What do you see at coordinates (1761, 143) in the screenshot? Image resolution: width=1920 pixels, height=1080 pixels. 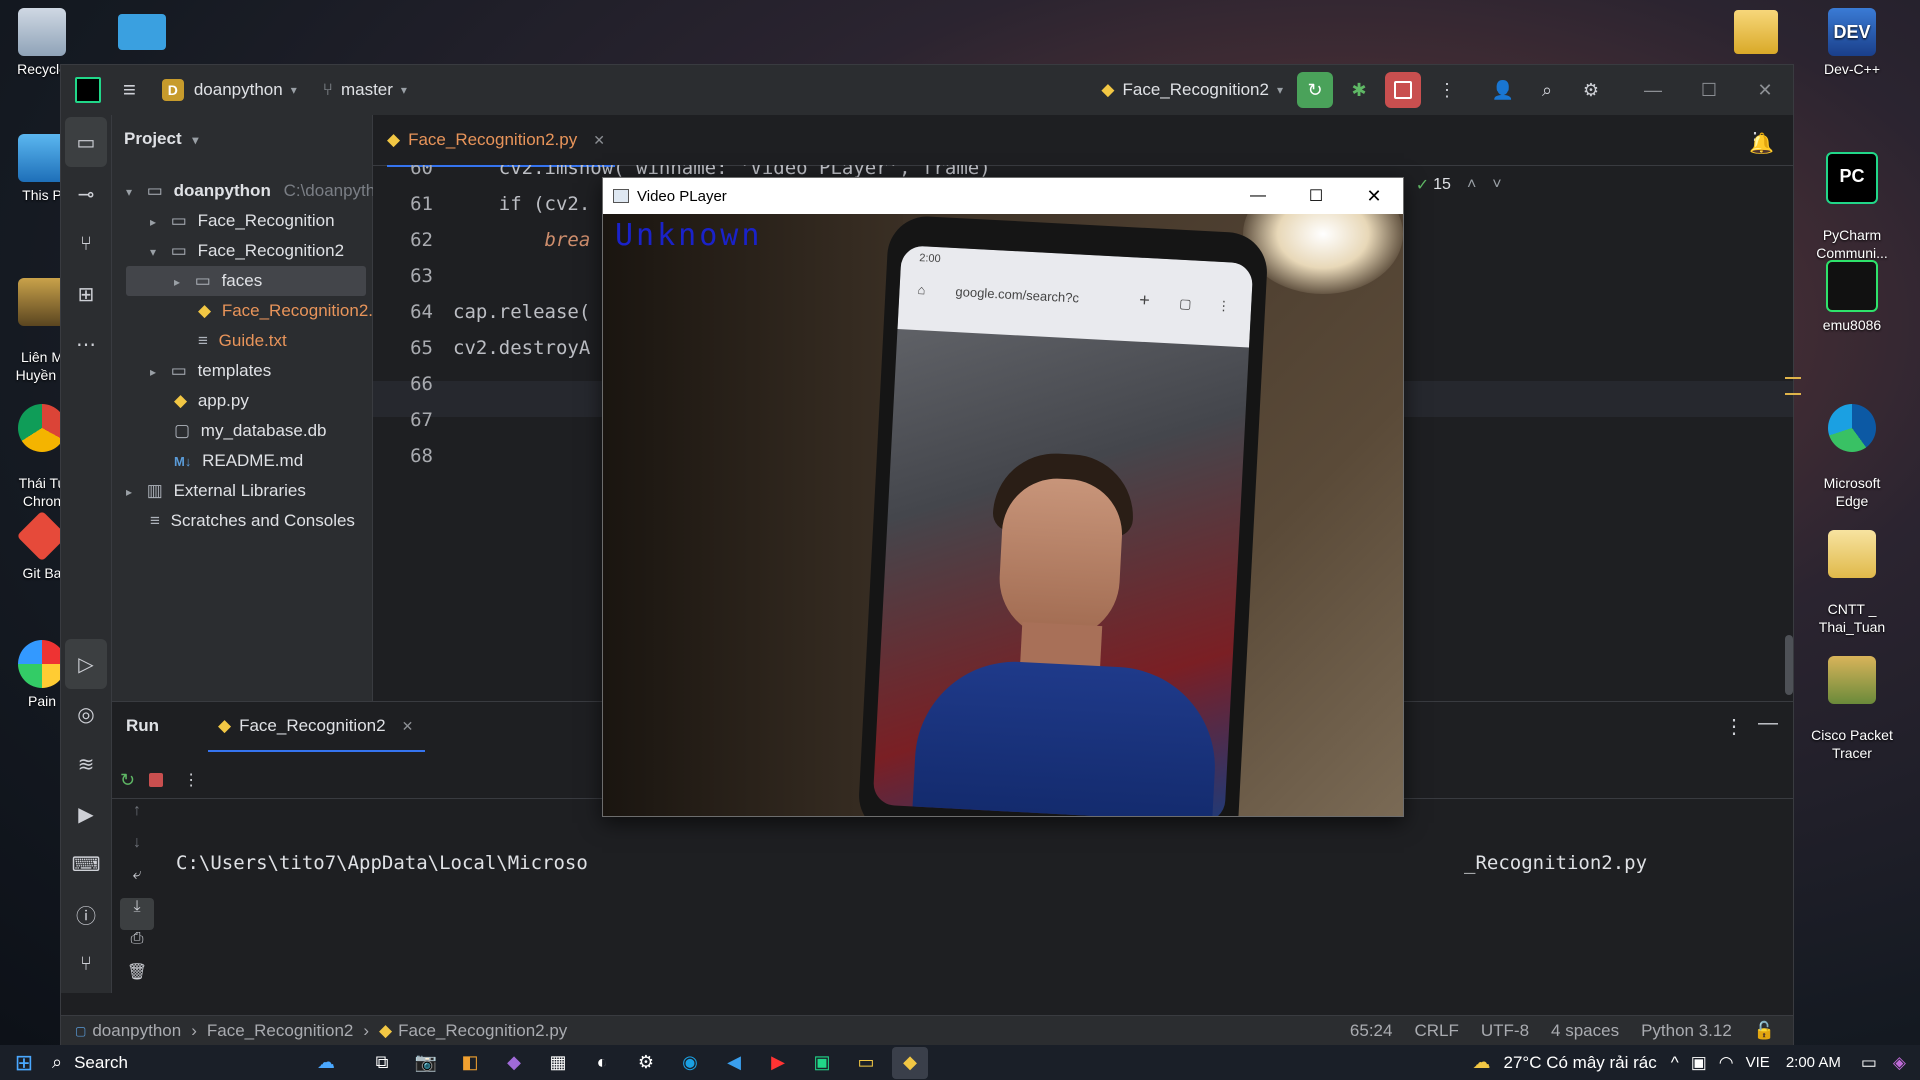 I see `notifications-bell-icon: 🔔` at bounding box center [1761, 143].